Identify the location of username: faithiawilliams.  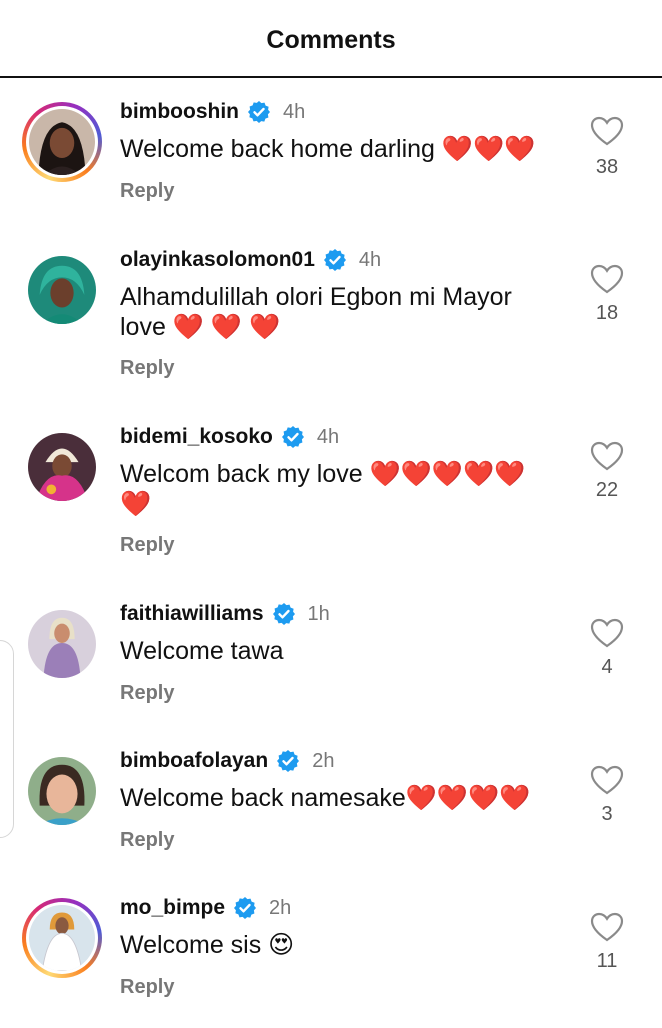
(192, 614).